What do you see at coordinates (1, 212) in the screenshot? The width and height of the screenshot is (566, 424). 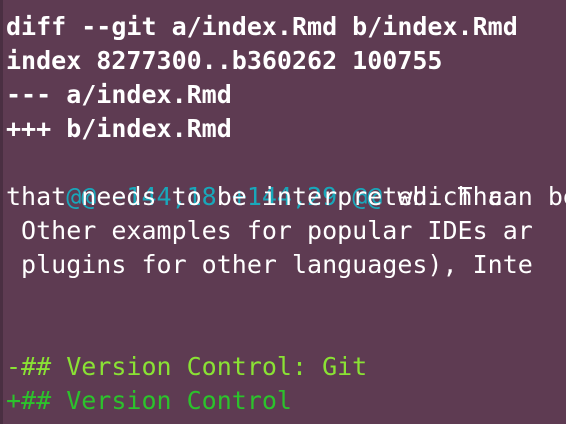 I see `terminal-left-edge` at bounding box center [1, 212].